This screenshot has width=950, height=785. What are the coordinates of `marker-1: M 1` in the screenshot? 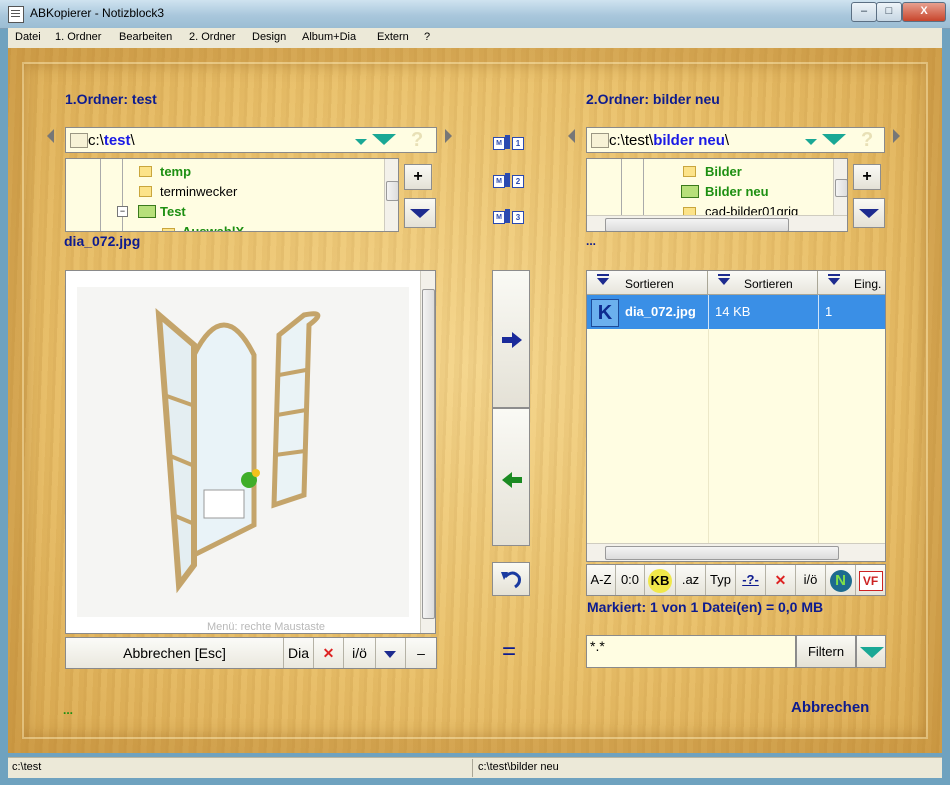 It's located at (509, 143).